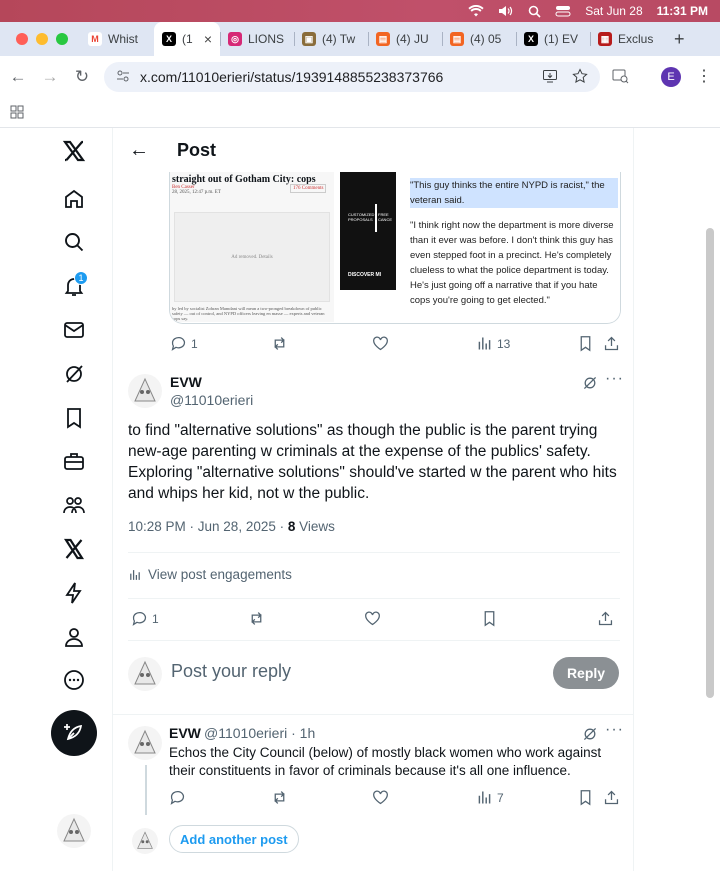 The height and width of the screenshot is (871, 720). What do you see at coordinates (580, 77) in the screenshot?
I see `bookmark-star-icon` at bounding box center [580, 77].